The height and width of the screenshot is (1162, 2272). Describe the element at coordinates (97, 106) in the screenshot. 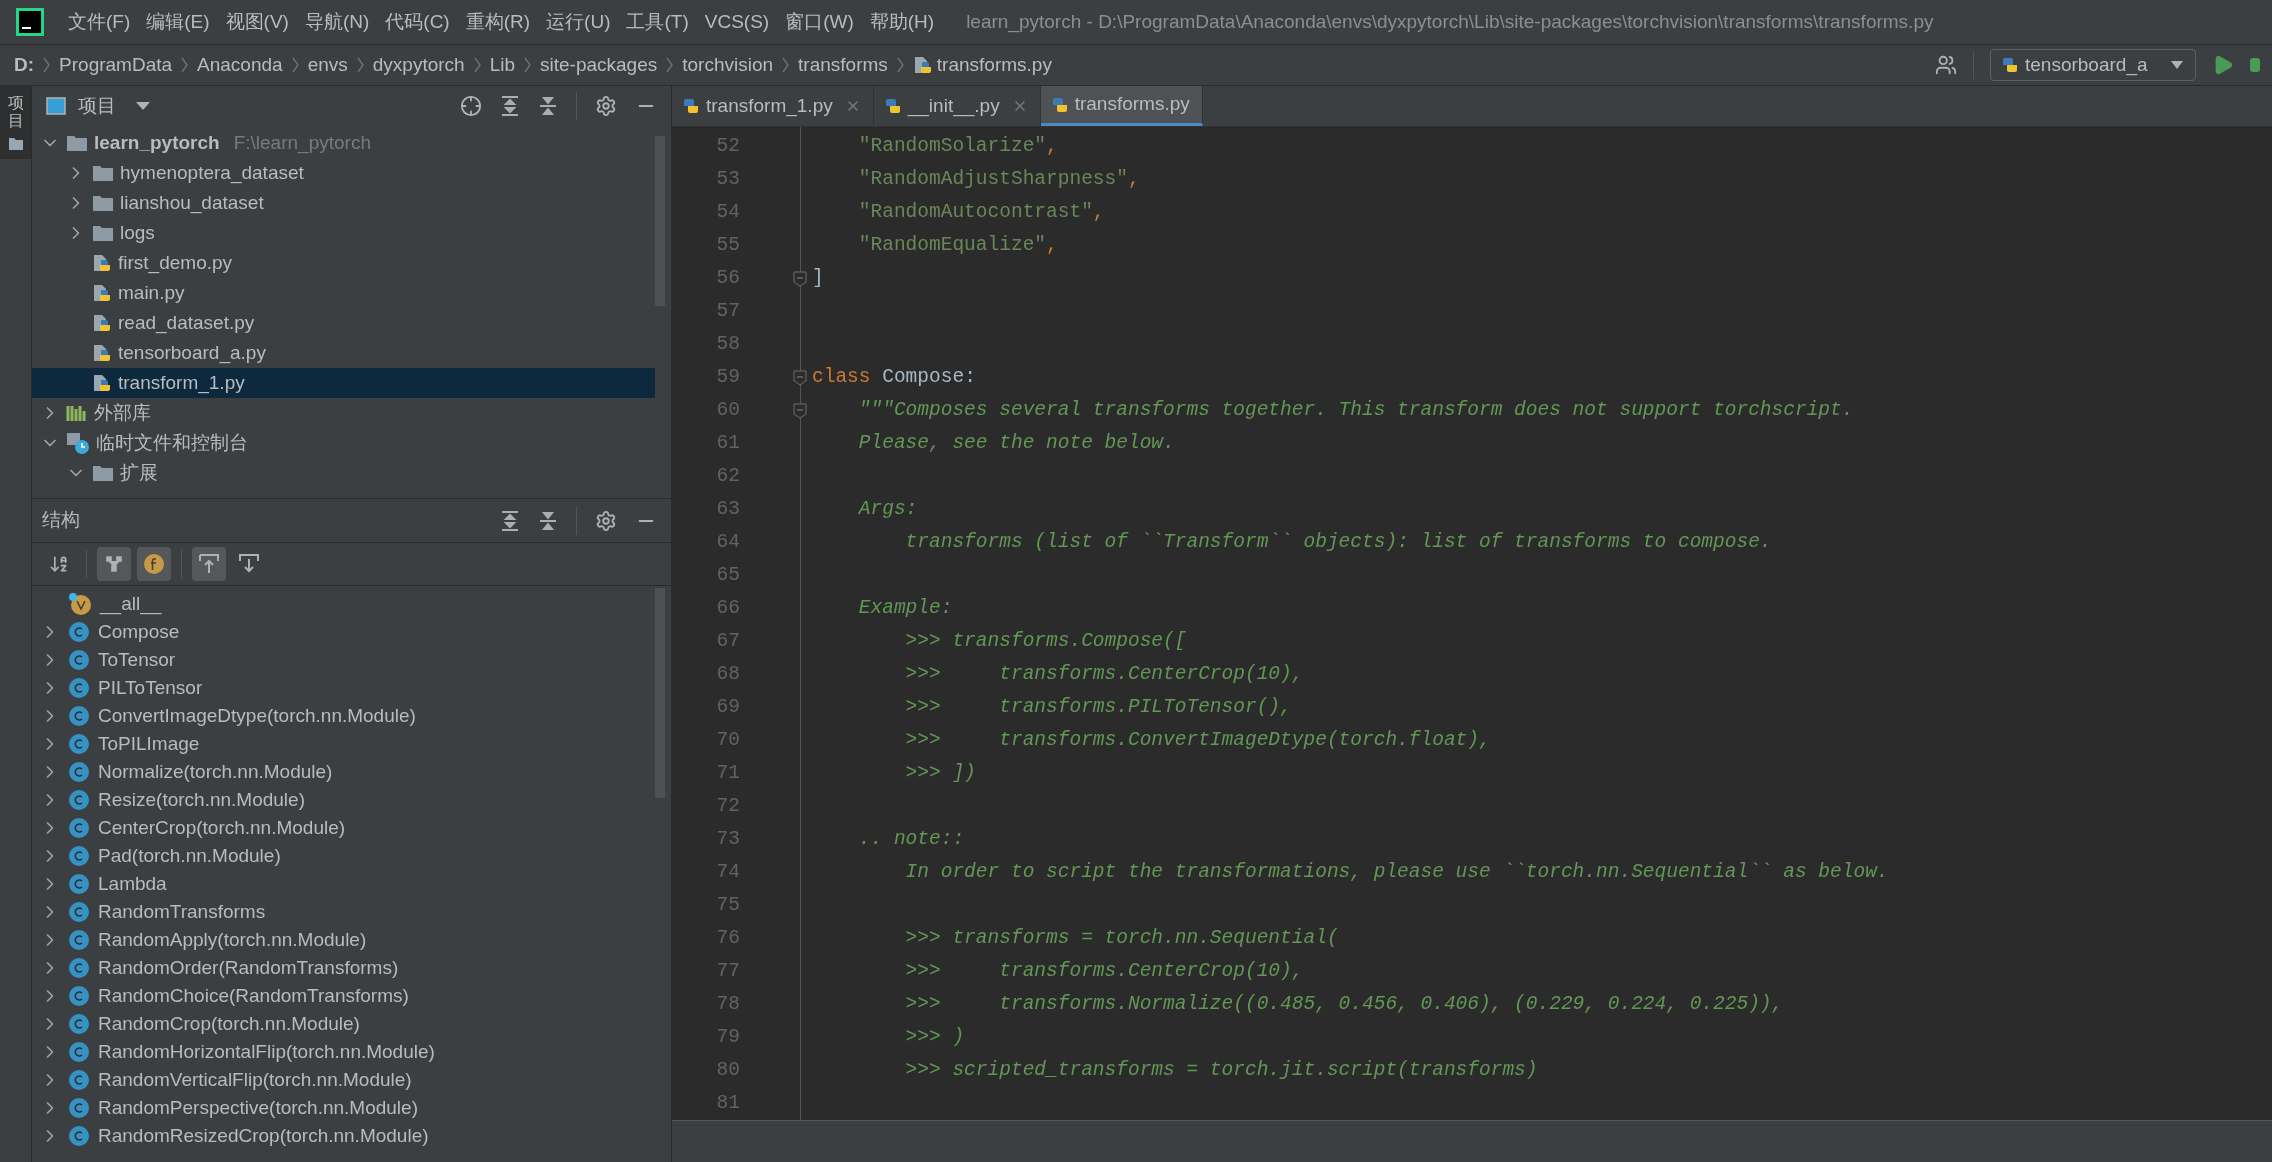

I see `panel-title: 项目` at that location.